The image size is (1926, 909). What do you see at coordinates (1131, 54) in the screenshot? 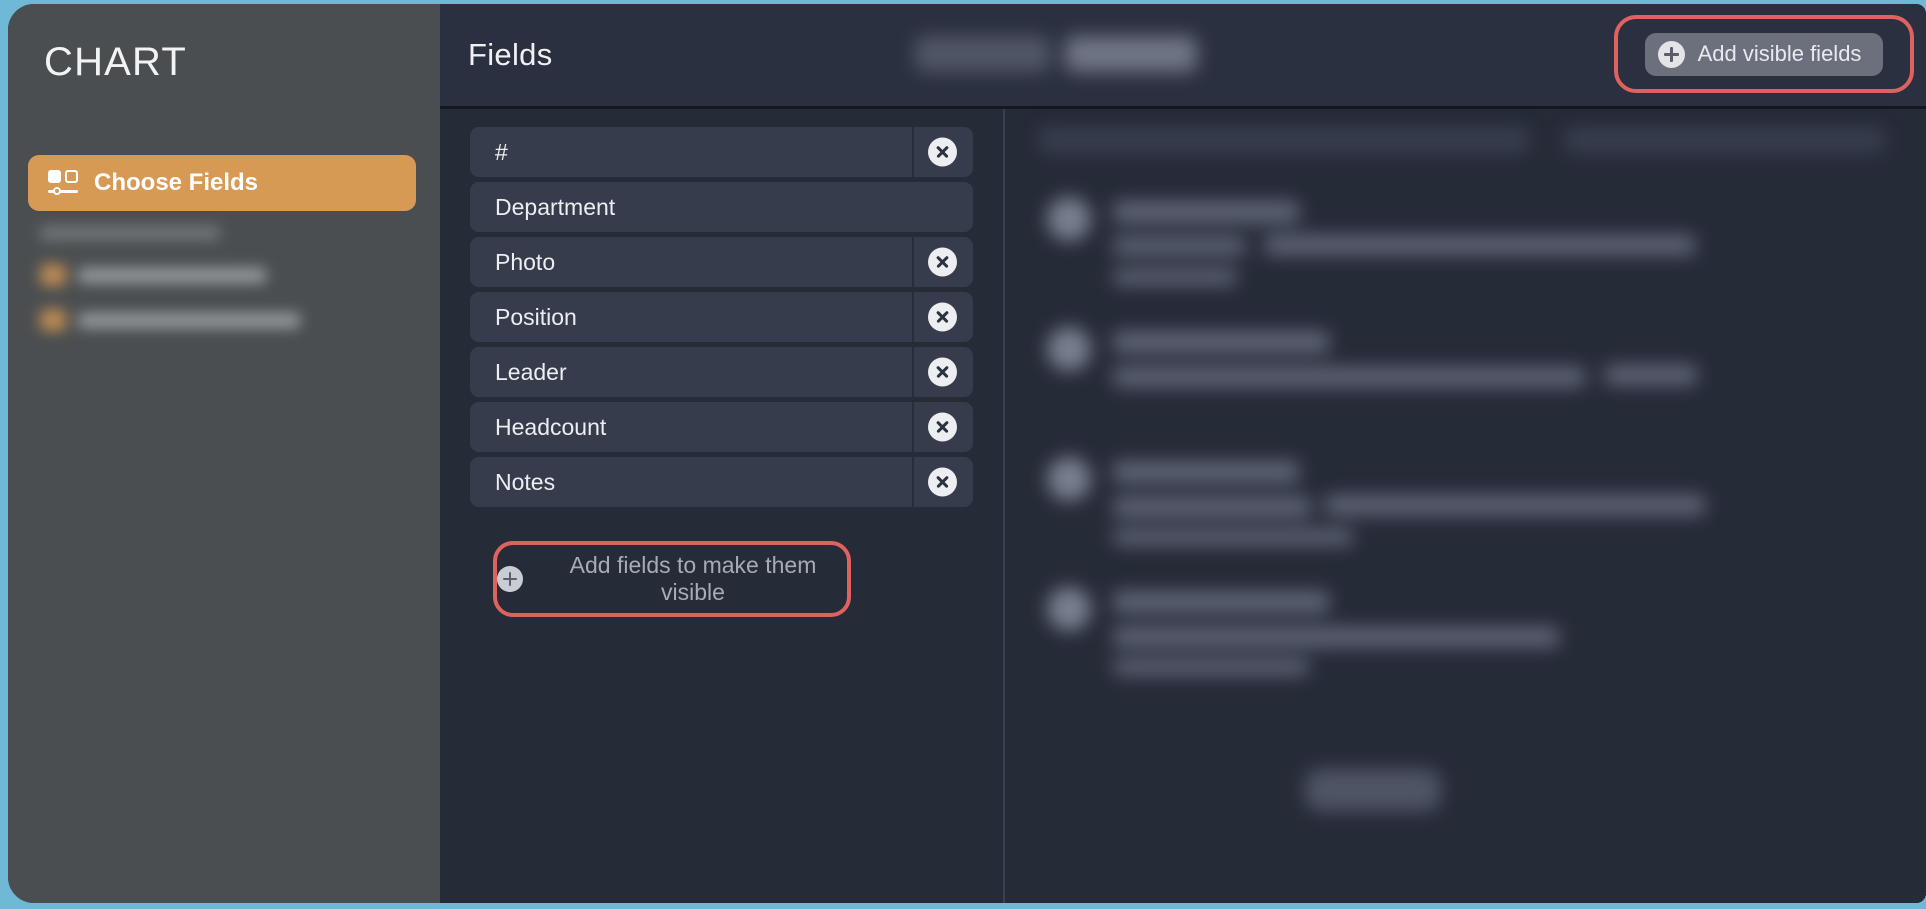
I see `segment-option-2-selected` at bounding box center [1131, 54].